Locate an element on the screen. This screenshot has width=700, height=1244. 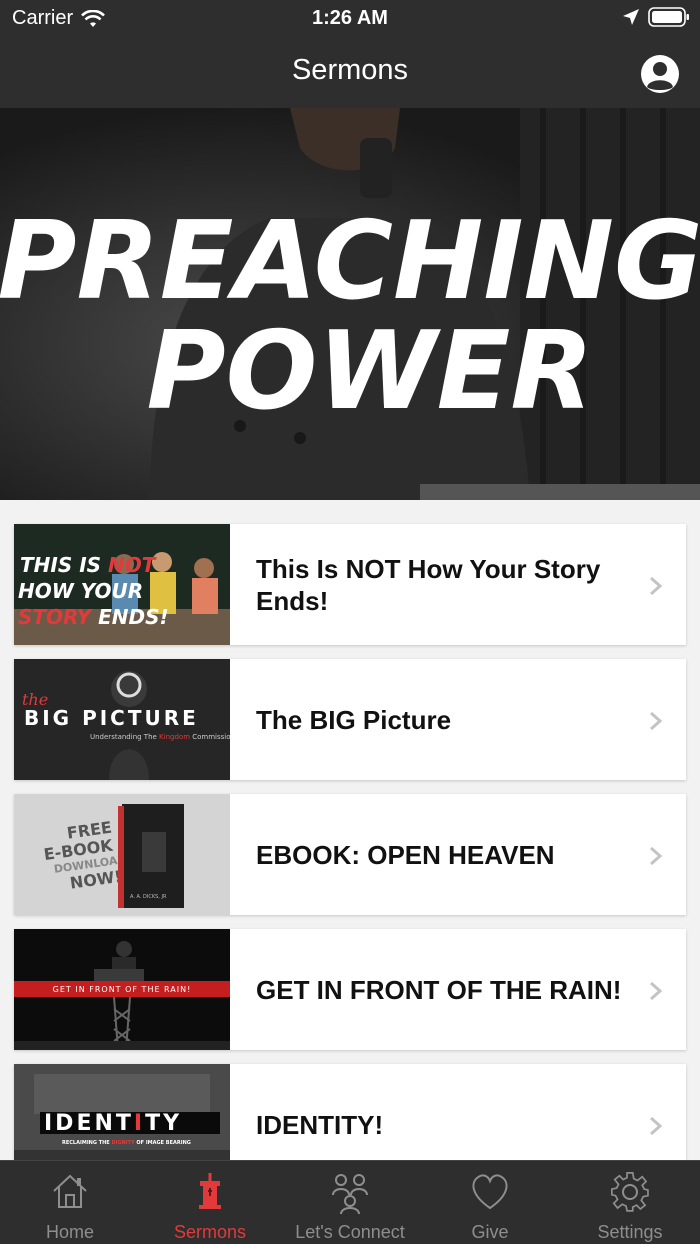
location-arrow-icon is located at coordinates (631, 17).